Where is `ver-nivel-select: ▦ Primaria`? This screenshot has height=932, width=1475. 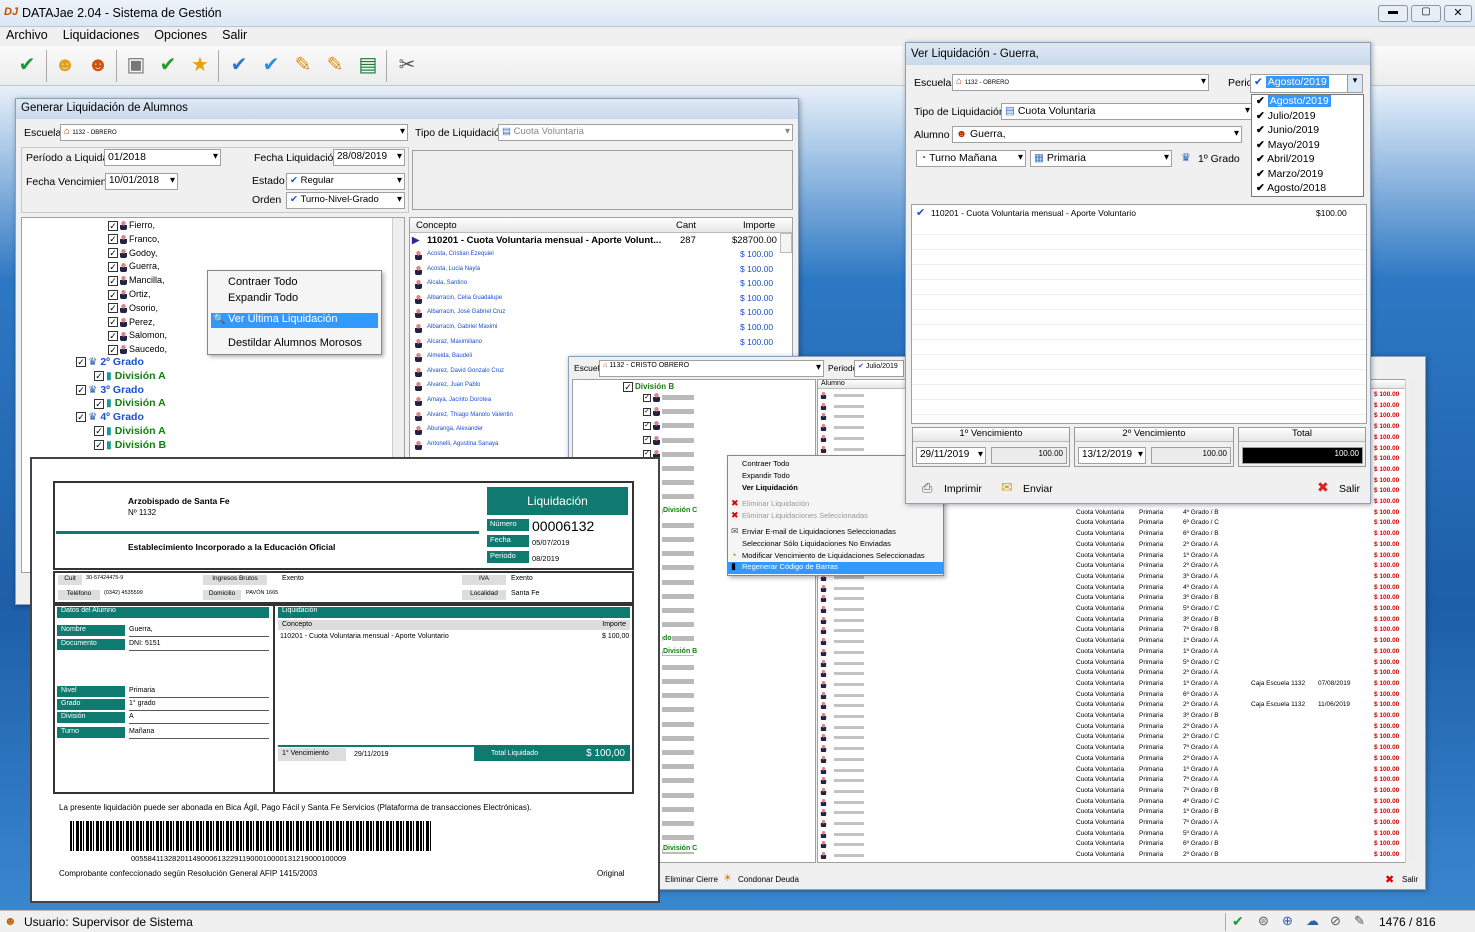
ver-nivel-select: ▦ Primaria is located at coordinates (1101, 158).